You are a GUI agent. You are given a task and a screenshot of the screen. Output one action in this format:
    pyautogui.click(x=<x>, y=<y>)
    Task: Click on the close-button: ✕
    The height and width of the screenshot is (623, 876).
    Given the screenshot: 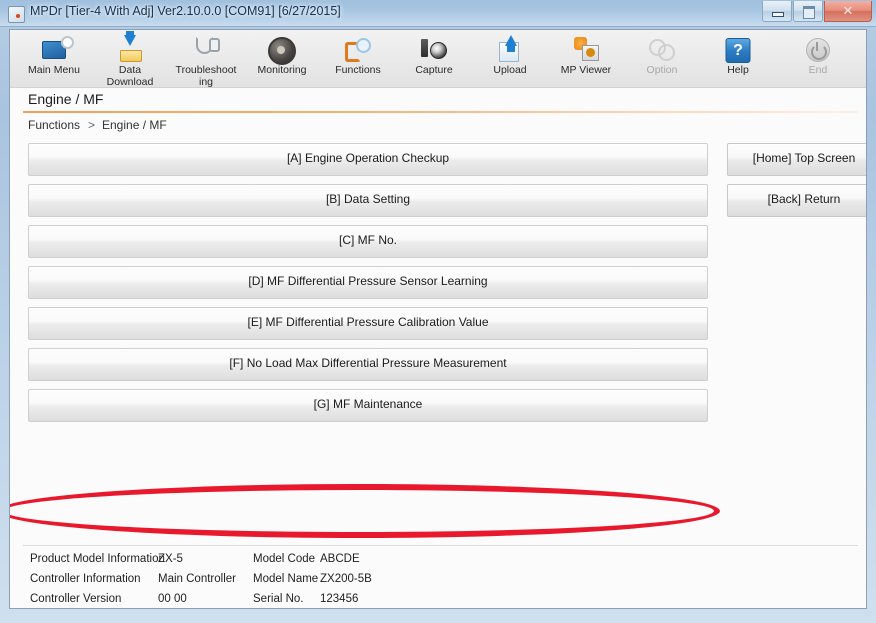 What is the action you would take?
    pyautogui.click(x=848, y=11)
    